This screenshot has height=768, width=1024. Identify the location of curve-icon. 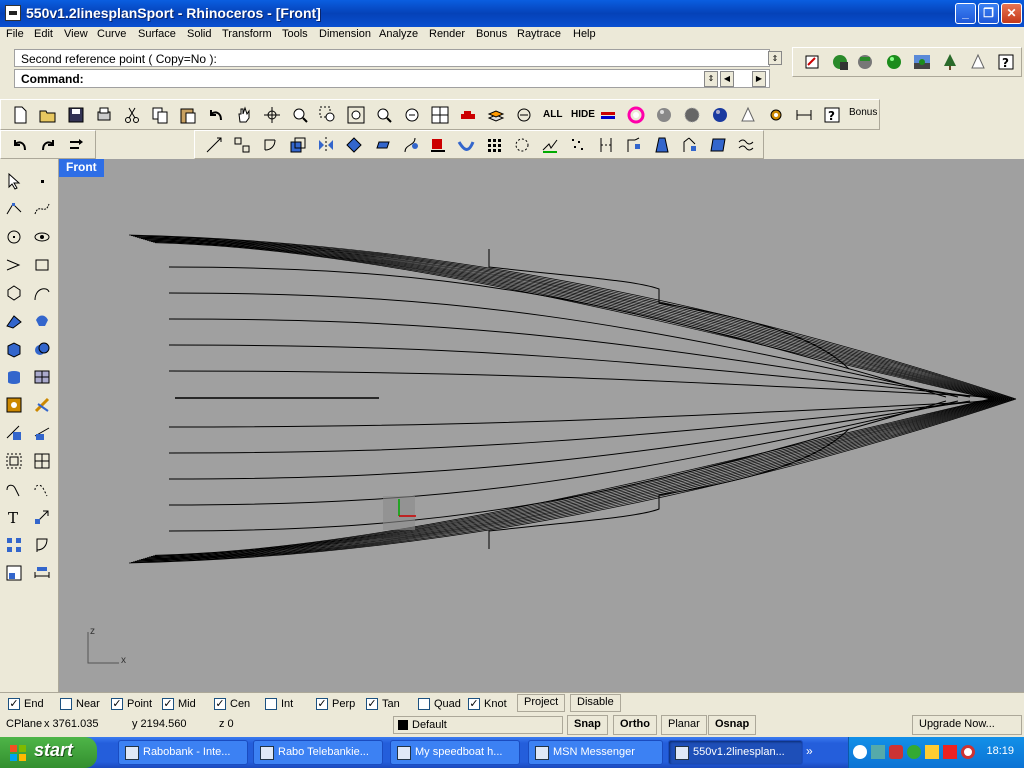
(42, 209).